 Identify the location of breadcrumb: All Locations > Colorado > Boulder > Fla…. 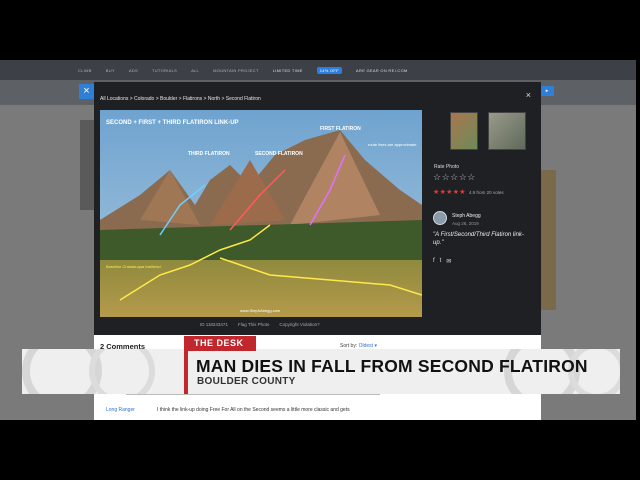
(180, 99).